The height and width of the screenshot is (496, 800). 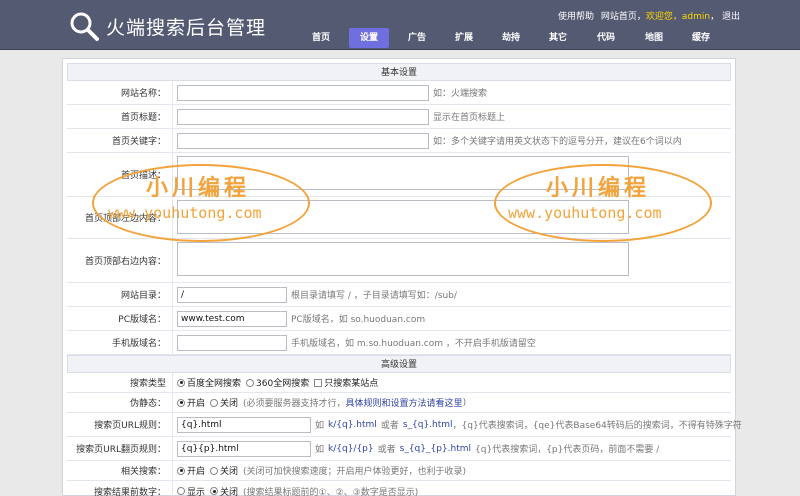 I want to click on top-links: 使用帮助 网站首页，欢迎您，admin， 退出, so click(x=648, y=17).